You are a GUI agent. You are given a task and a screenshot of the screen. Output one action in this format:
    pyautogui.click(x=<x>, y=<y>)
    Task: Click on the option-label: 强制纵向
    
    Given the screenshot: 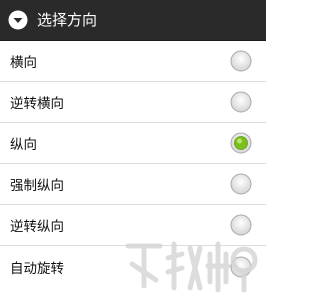 What is the action you would take?
    pyautogui.click(x=37, y=186)
    